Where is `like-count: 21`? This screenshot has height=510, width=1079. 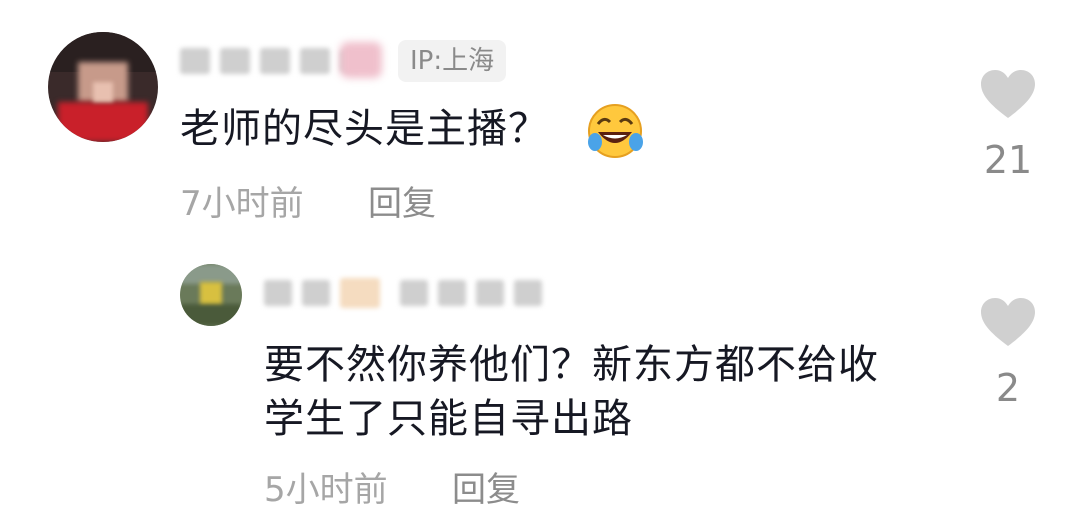 like-count: 21 is located at coordinates (1008, 160).